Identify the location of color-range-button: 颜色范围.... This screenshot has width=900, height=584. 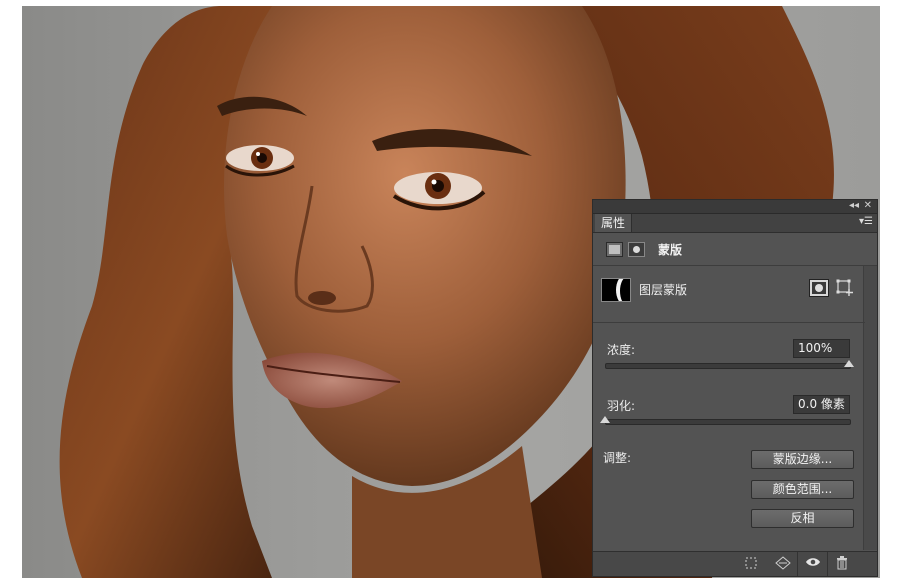
(802, 489).